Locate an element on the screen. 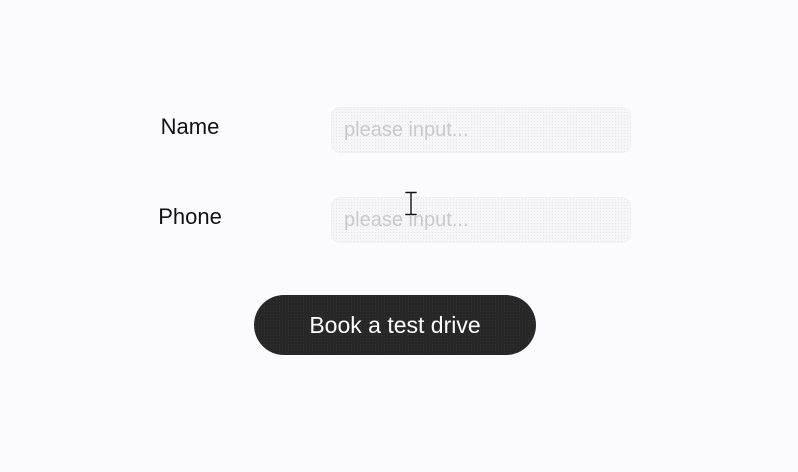  name-input is located at coordinates (481, 130).